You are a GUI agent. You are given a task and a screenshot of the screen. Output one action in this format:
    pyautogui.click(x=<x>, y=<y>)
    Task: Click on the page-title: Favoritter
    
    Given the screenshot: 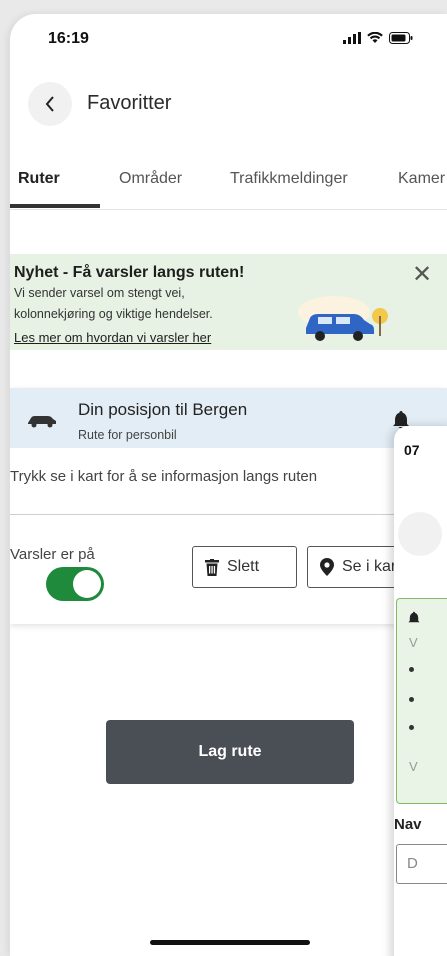 What is the action you would take?
    pyautogui.click(x=129, y=103)
    